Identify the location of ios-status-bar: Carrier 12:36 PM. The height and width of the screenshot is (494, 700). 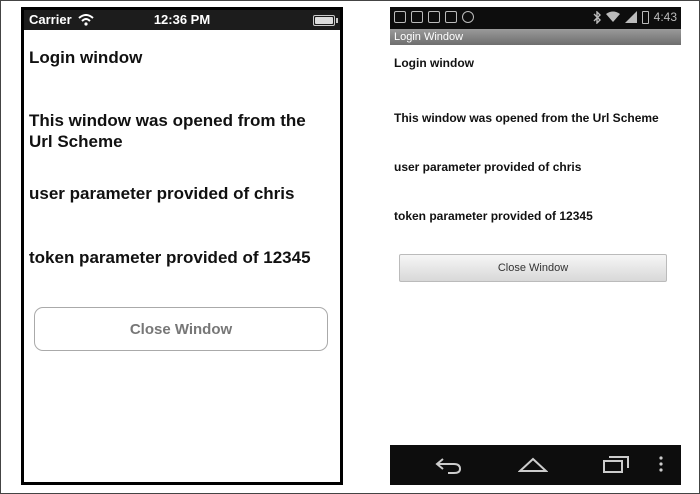
(182, 20).